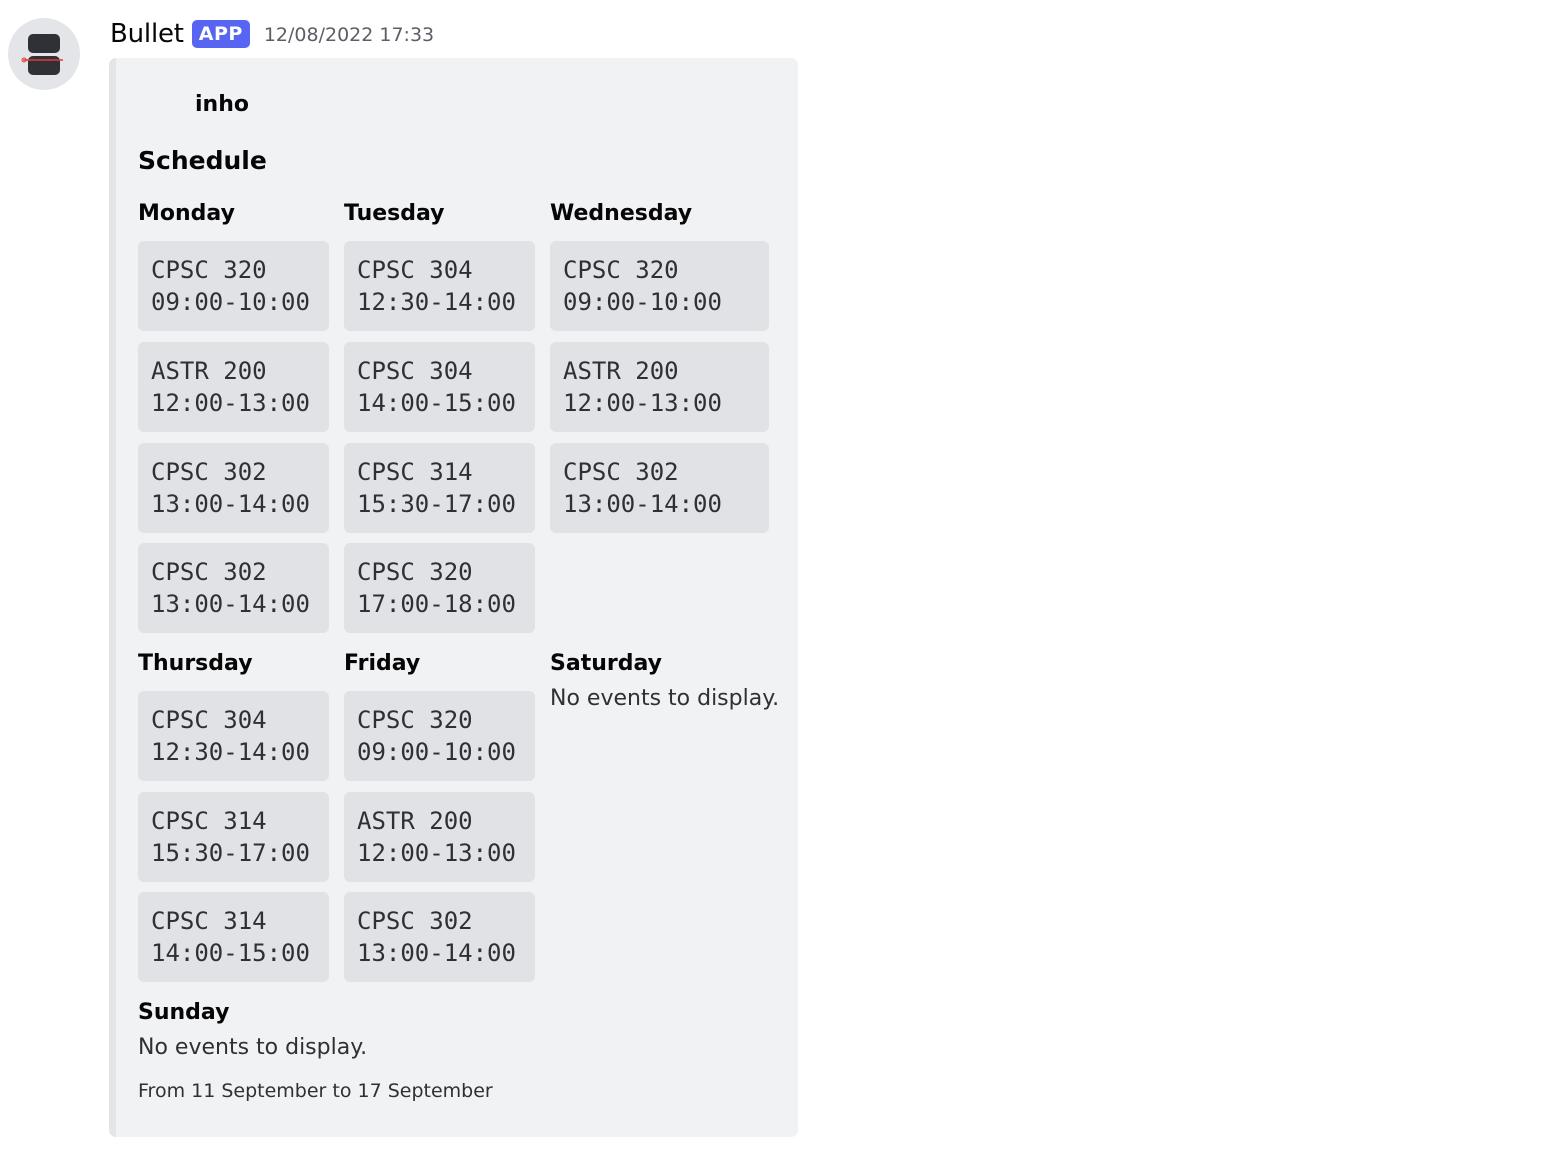 The width and height of the screenshot is (1558, 1168). What do you see at coordinates (338, 1029) in the screenshot?
I see `day-field-sunday: Sunday No events to display.` at bounding box center [338, 1029].